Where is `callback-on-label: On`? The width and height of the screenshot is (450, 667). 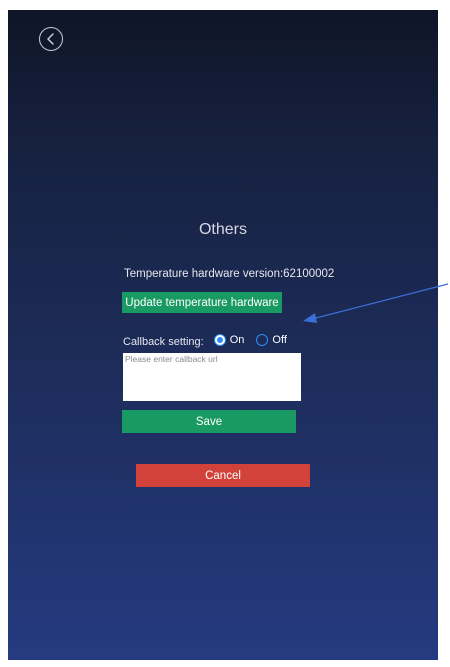 callback-on-label: On is located at coordinates (237, 340).